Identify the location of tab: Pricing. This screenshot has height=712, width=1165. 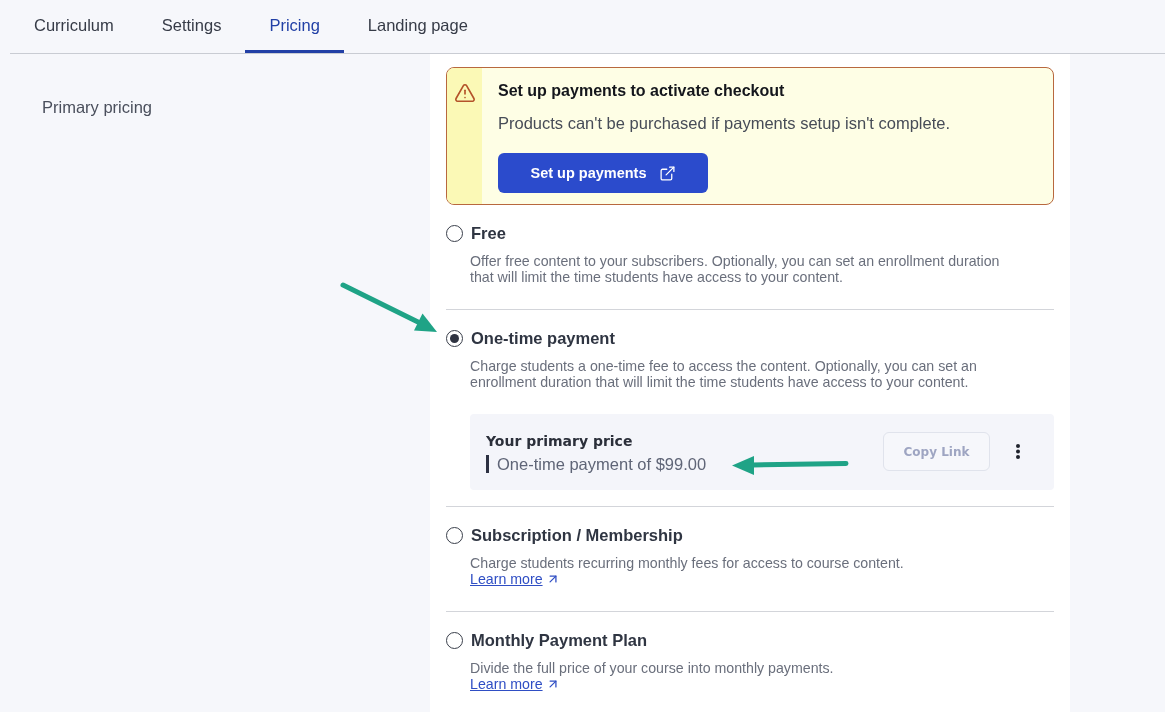
(294, 26).